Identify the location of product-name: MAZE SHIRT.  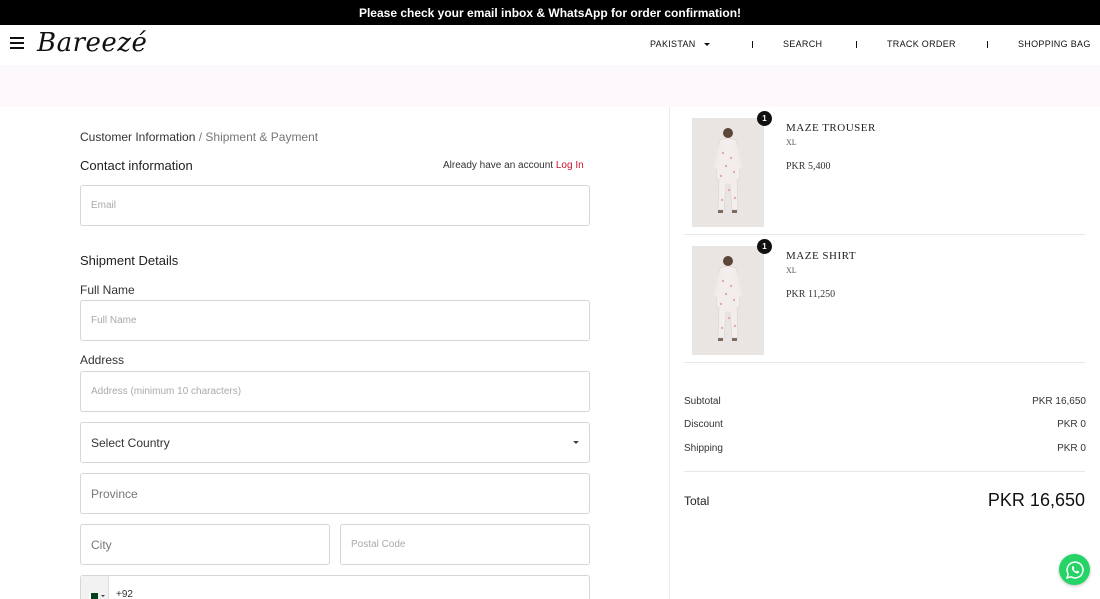
(821, 256).